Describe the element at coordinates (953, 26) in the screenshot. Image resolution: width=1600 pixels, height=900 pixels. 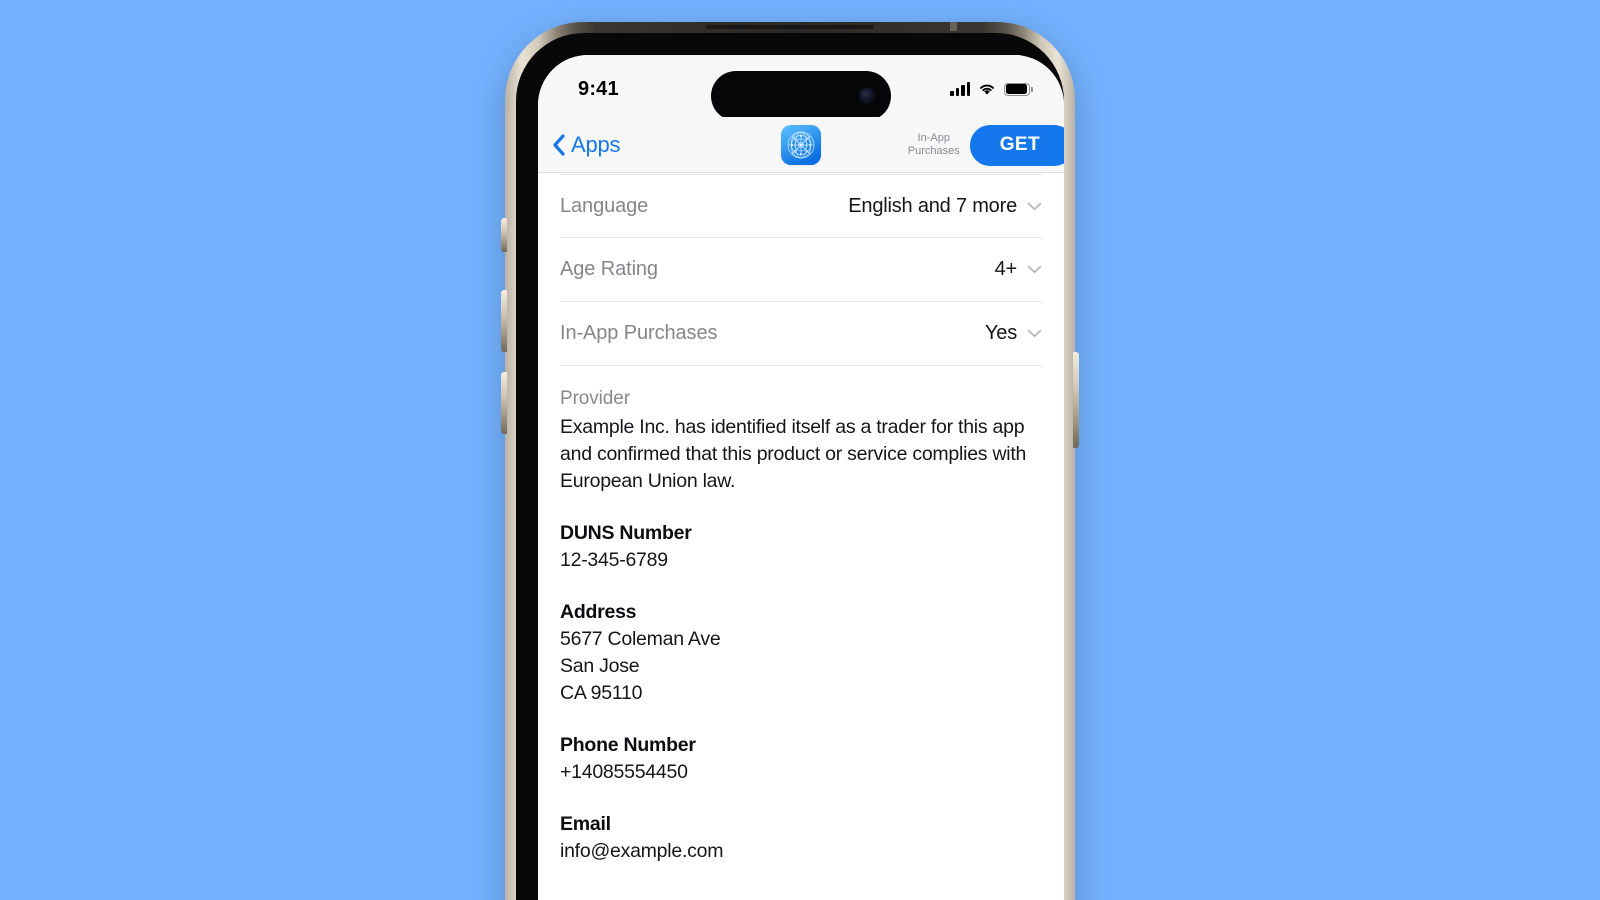
I see `antenna-band-line` at that location.